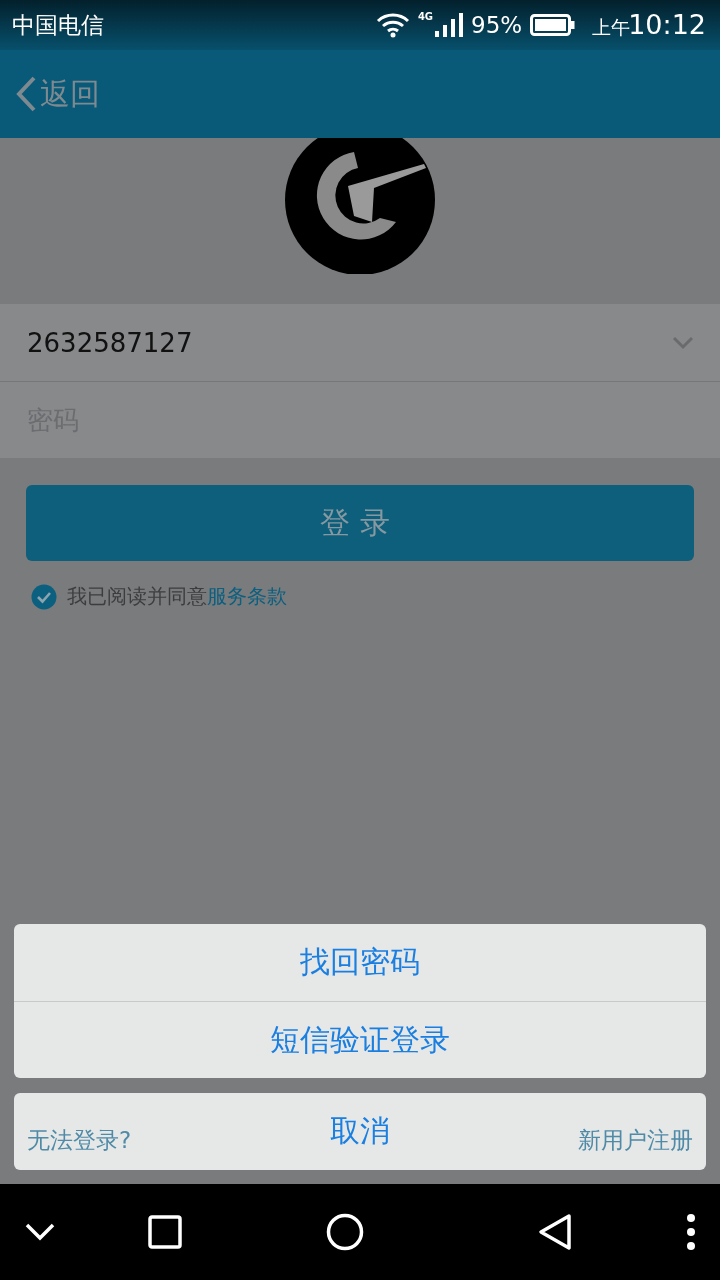 Image resolution: width=720 pixels, height=1280 pixels. I want to click on terms-link: 服务条款, so click(247, 596).